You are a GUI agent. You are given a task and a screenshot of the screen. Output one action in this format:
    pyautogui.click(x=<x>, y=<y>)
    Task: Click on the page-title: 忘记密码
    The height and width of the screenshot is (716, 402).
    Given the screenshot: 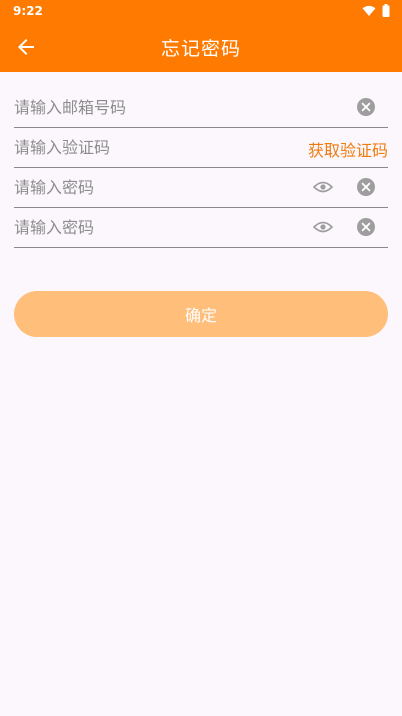 What is the action you would take?
    pyautogui.click(x=200, y=49)
    